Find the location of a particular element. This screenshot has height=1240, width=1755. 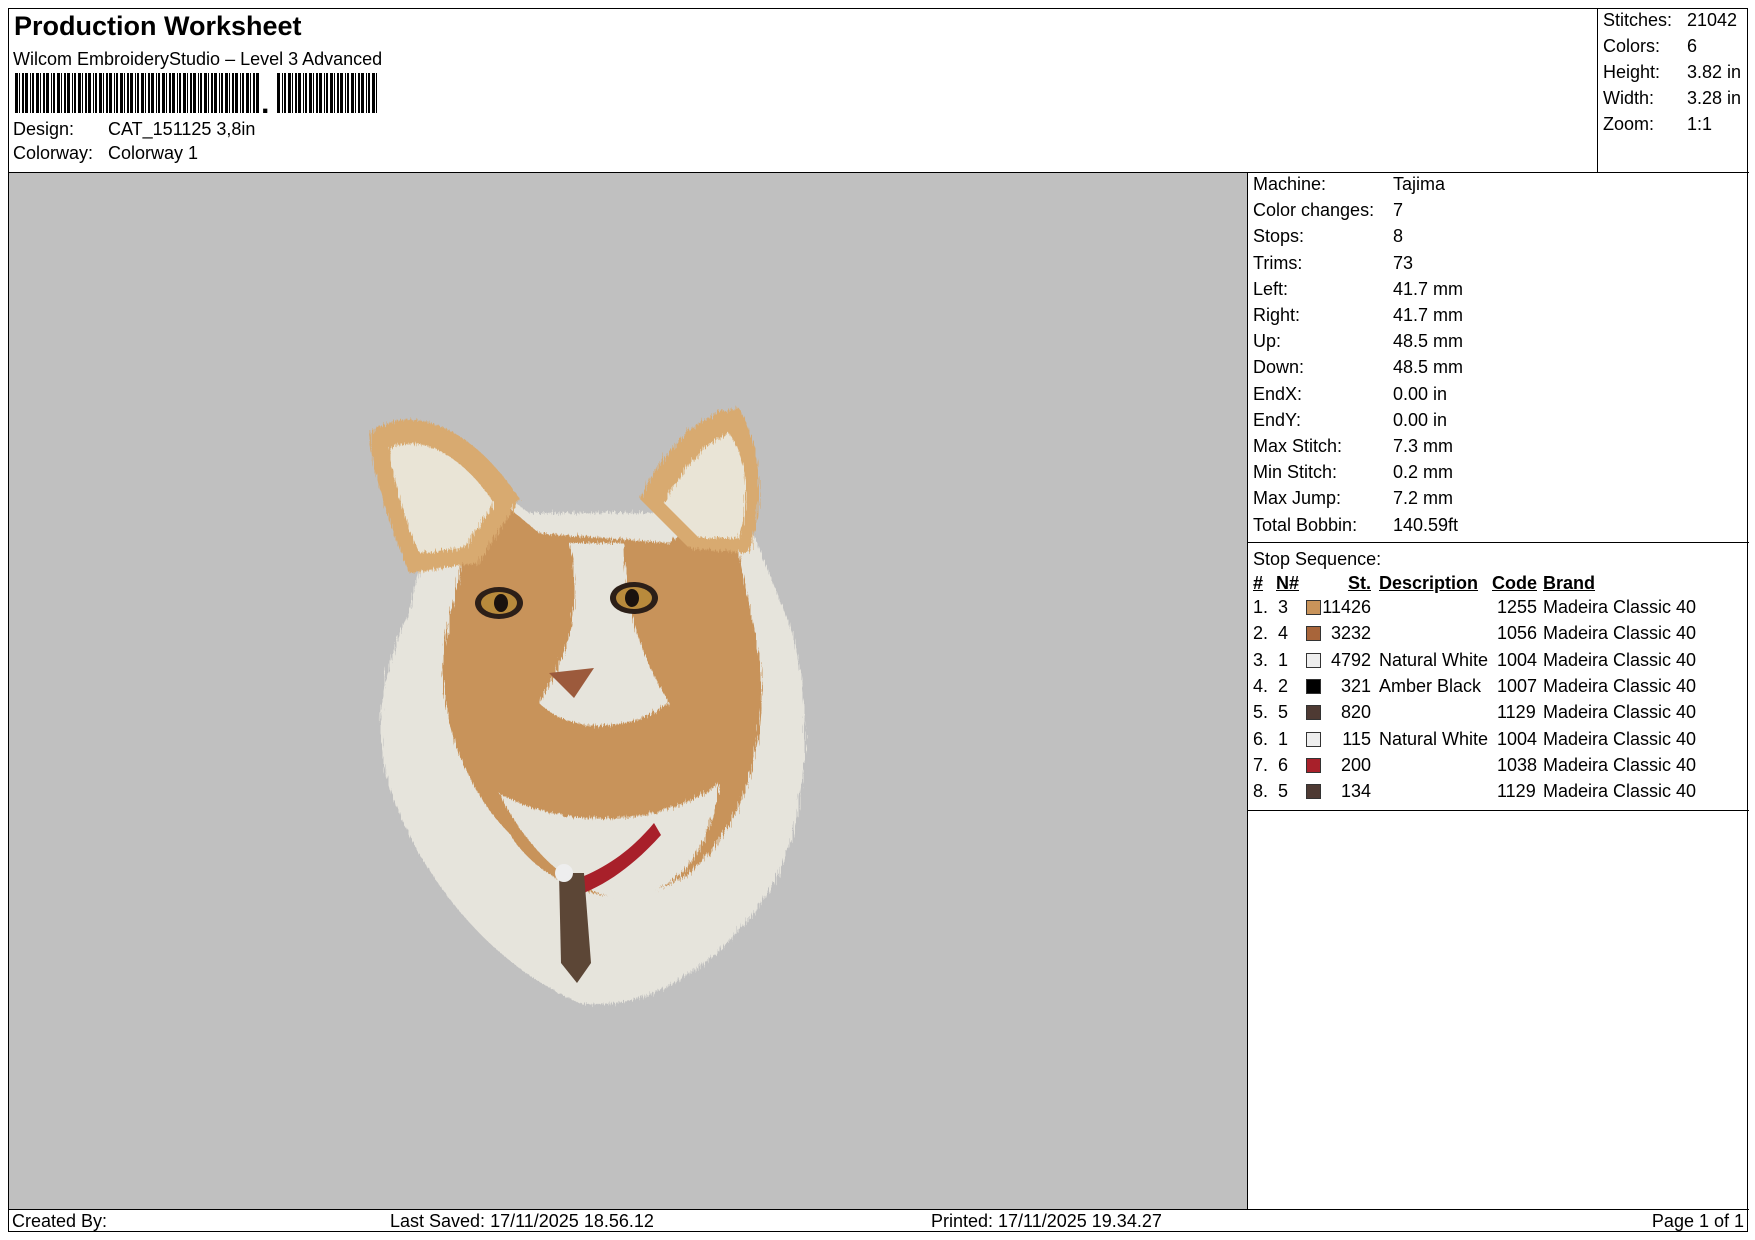

machine-info-row: Trims: 73 is located at coordinates (1333, 263).